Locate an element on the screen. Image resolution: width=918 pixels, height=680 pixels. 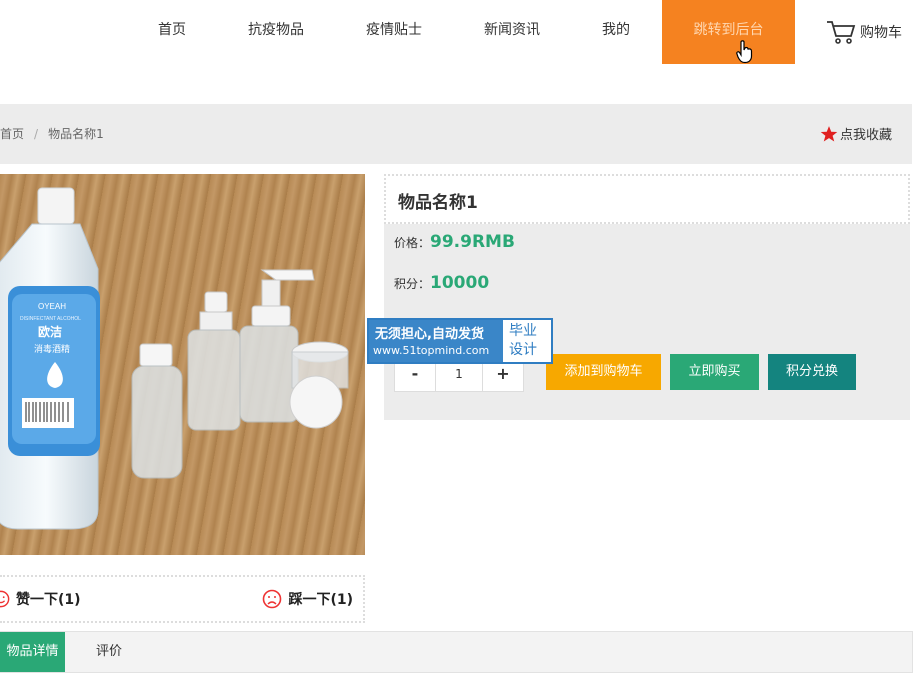
watermark-ad: 无须担心,自动发货 www.51topmind.com 毕业 设计 is located at coordinates (460, 341).